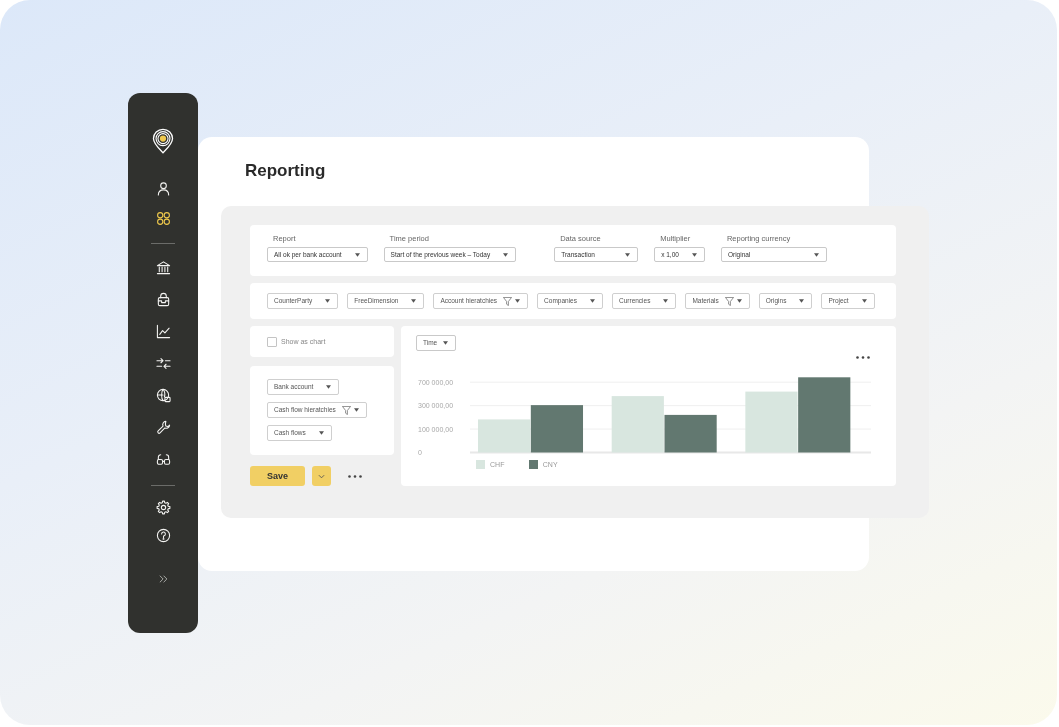  What do you see at coordinates (277, 476) in the screenshot?
I see `save-button: Save` at bounding box center [277, 476].